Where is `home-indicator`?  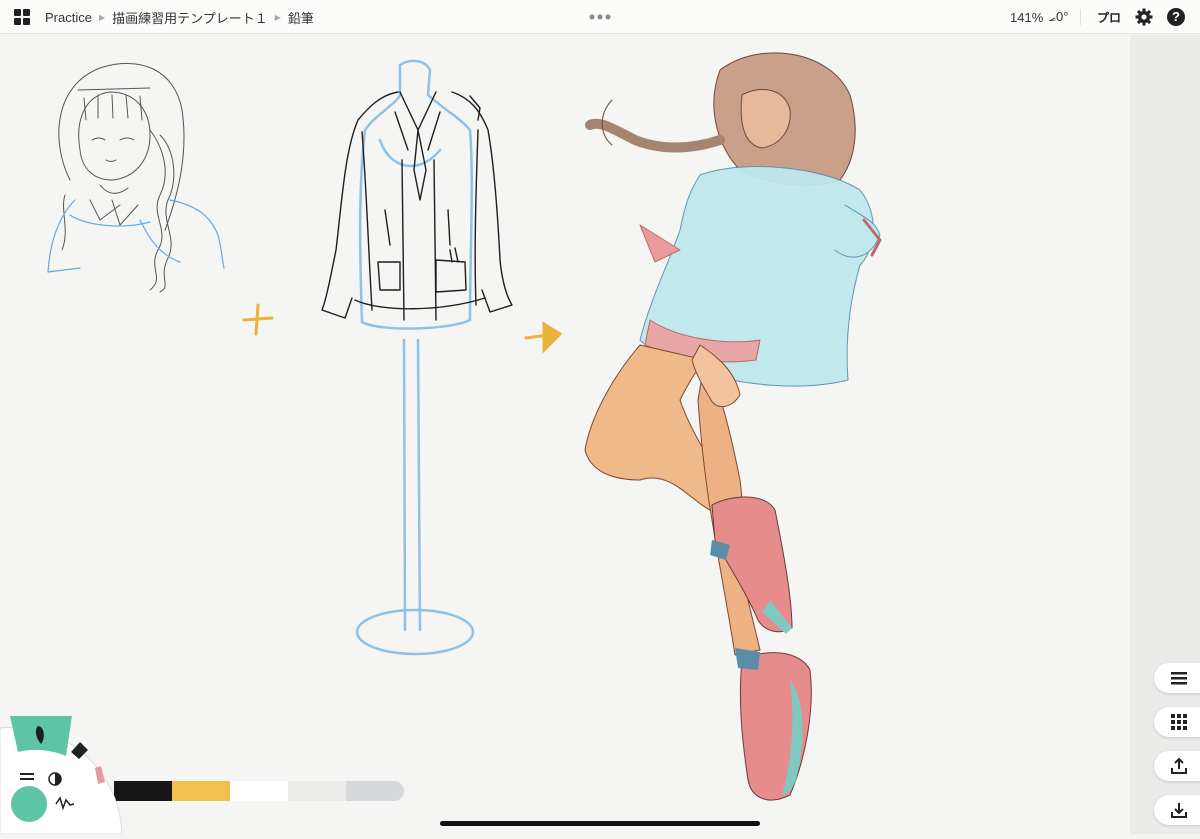
home-indicator is located at coordinates (600, 823).